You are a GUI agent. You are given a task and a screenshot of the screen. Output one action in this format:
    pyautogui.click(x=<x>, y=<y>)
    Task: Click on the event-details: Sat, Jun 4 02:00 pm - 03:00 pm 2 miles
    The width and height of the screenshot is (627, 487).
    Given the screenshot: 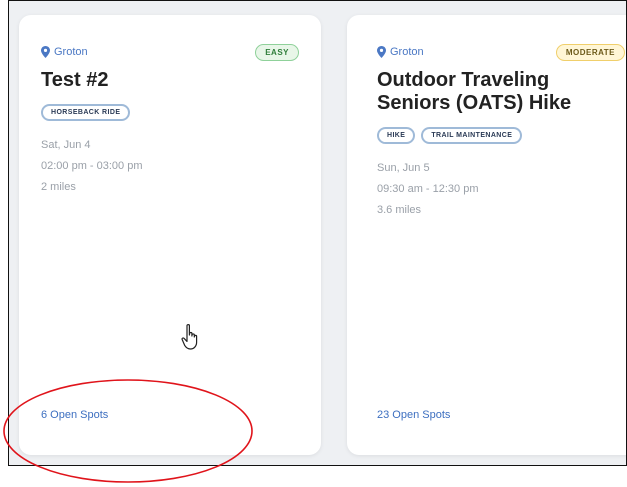 What is the action you would take?
    pyautogui.click(x=170, y=166)
    